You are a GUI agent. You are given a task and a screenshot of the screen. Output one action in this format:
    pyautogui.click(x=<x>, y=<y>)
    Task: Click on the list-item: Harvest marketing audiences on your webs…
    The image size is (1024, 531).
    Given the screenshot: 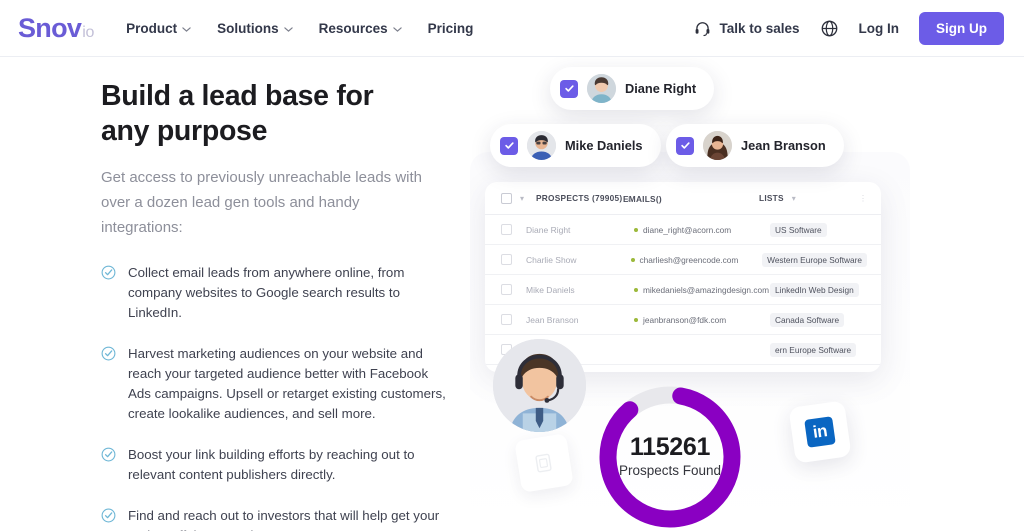 What is the action you would take?
    pyautogui.click(x=276, y=384)
    